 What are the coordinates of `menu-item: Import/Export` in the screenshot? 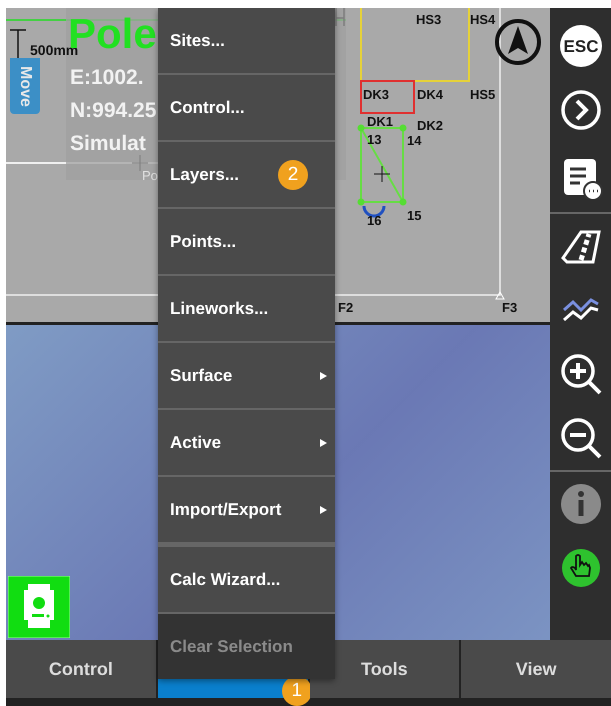 It's located at (246, 509).